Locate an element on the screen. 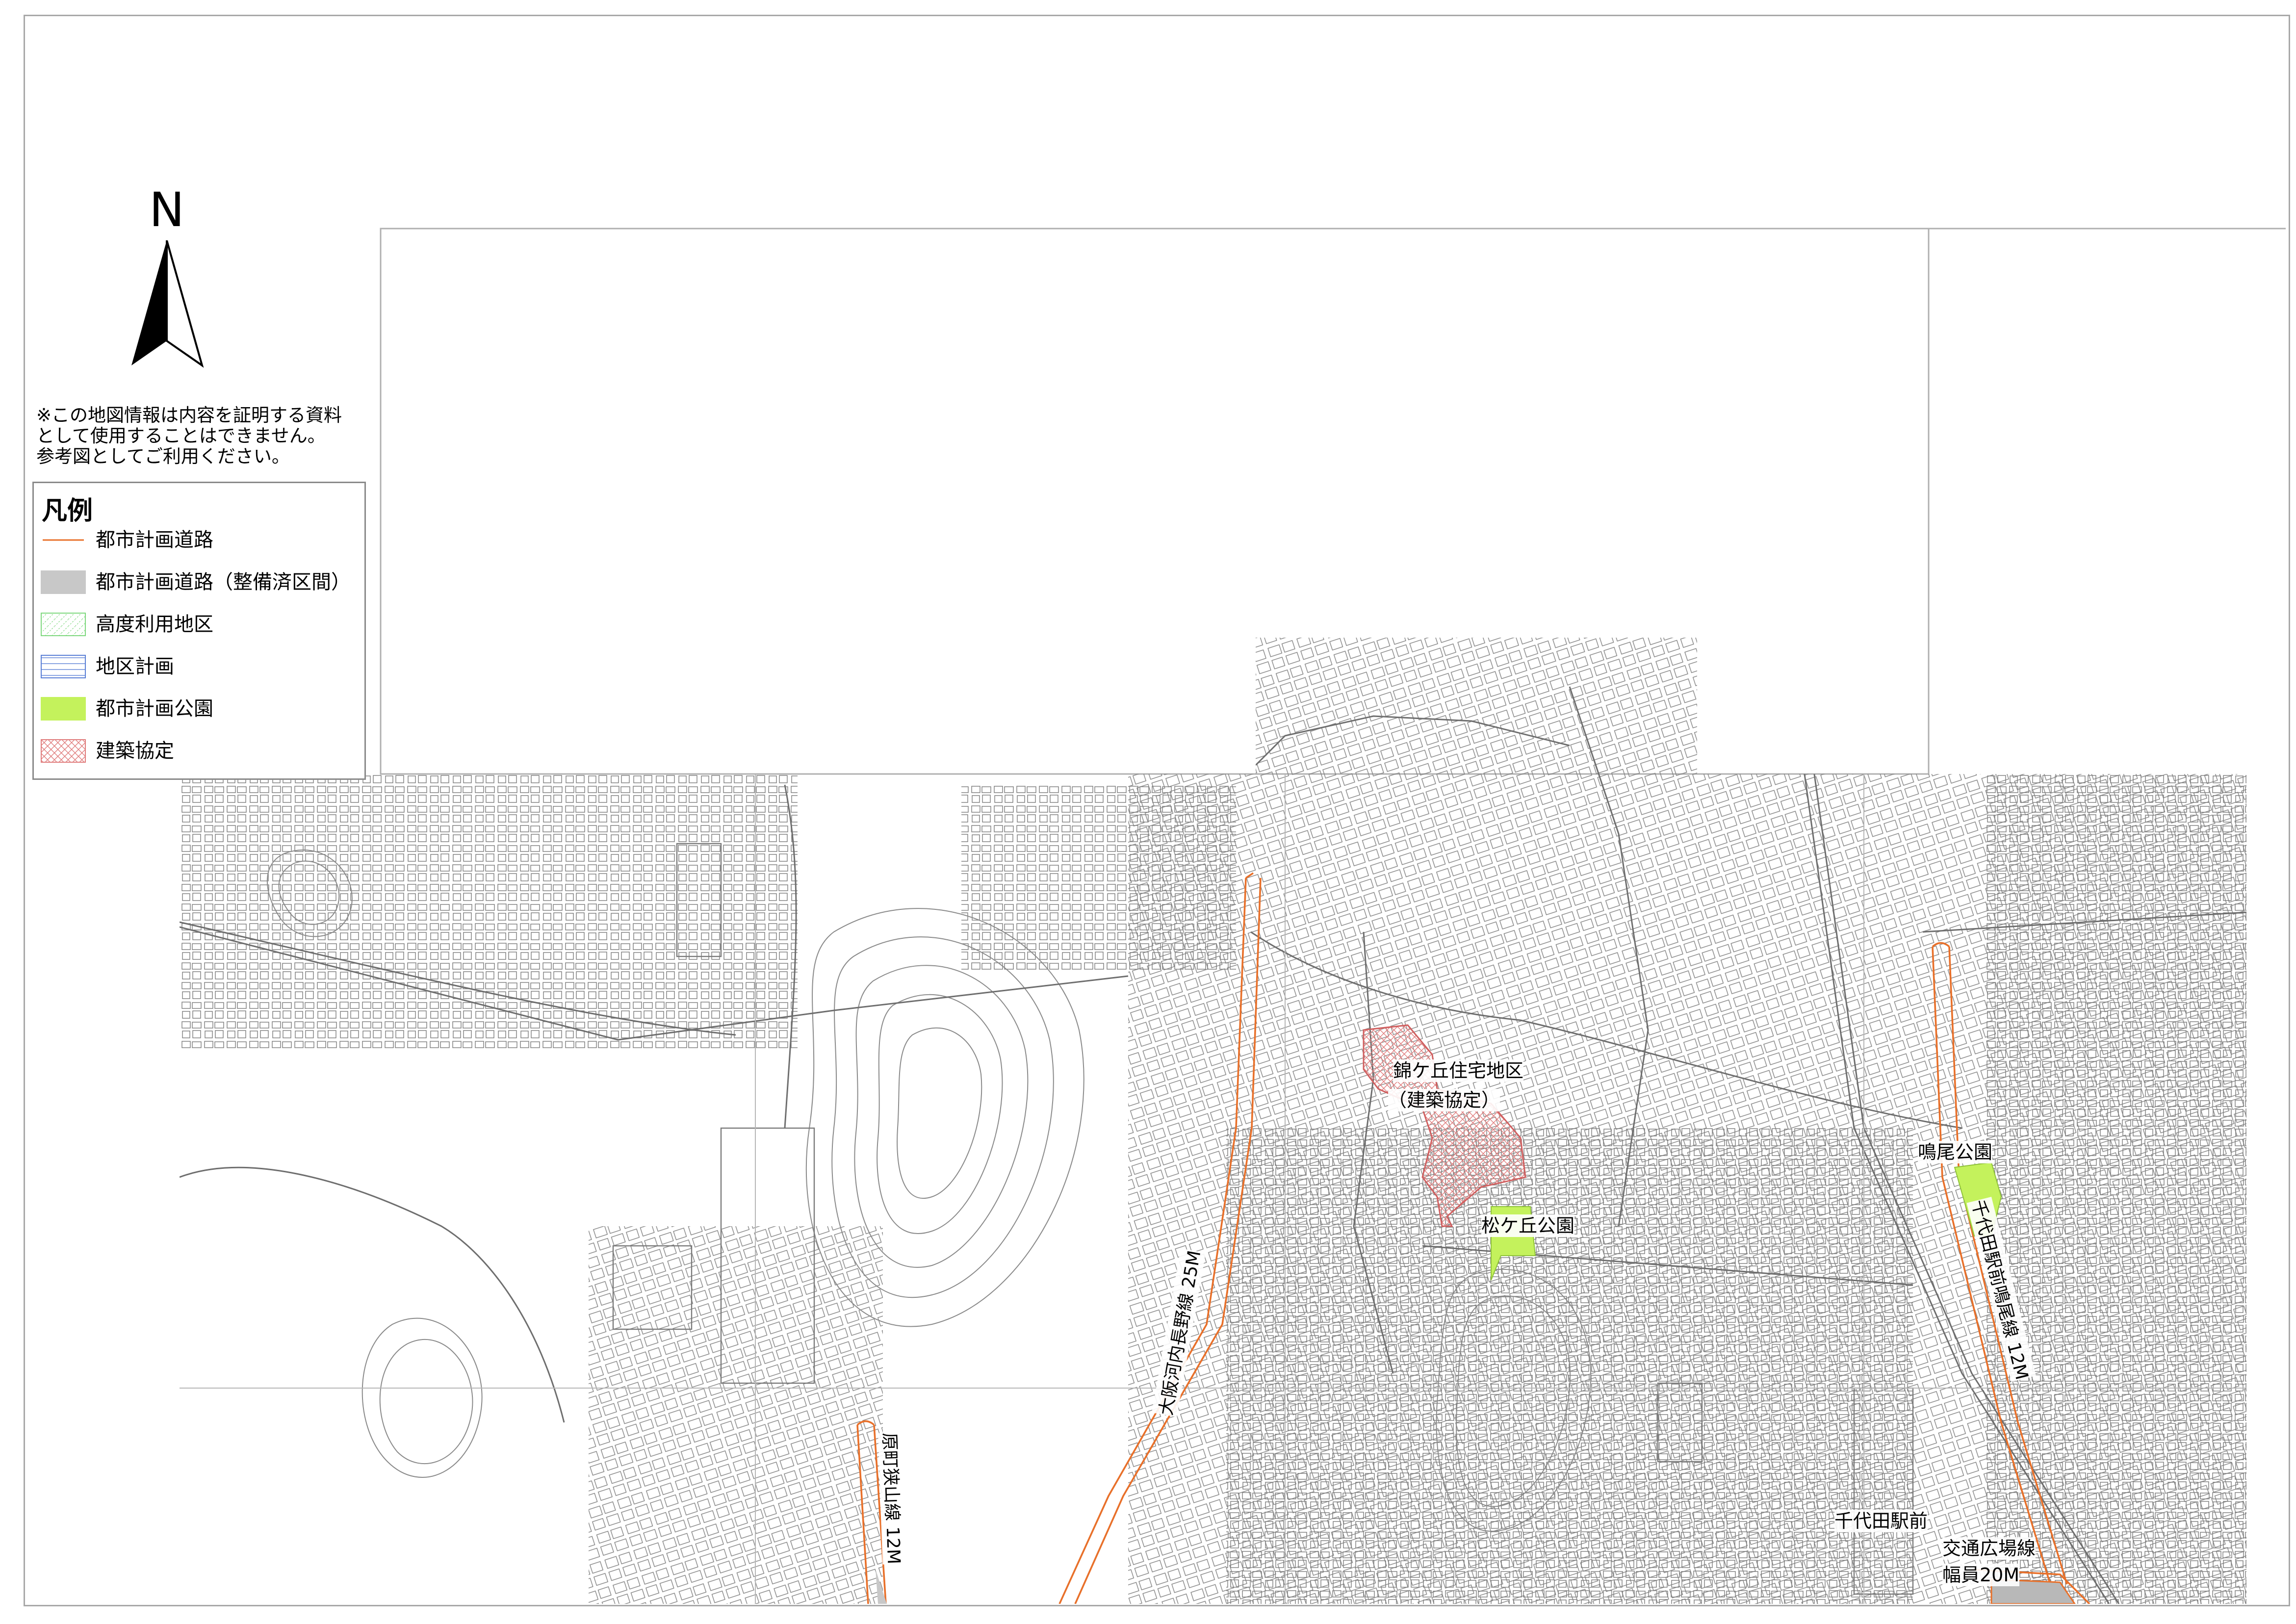 The image size is (2296, 1624). legend-item-high-use-district: 高度利用地区 is located at coordinates (198, 624).